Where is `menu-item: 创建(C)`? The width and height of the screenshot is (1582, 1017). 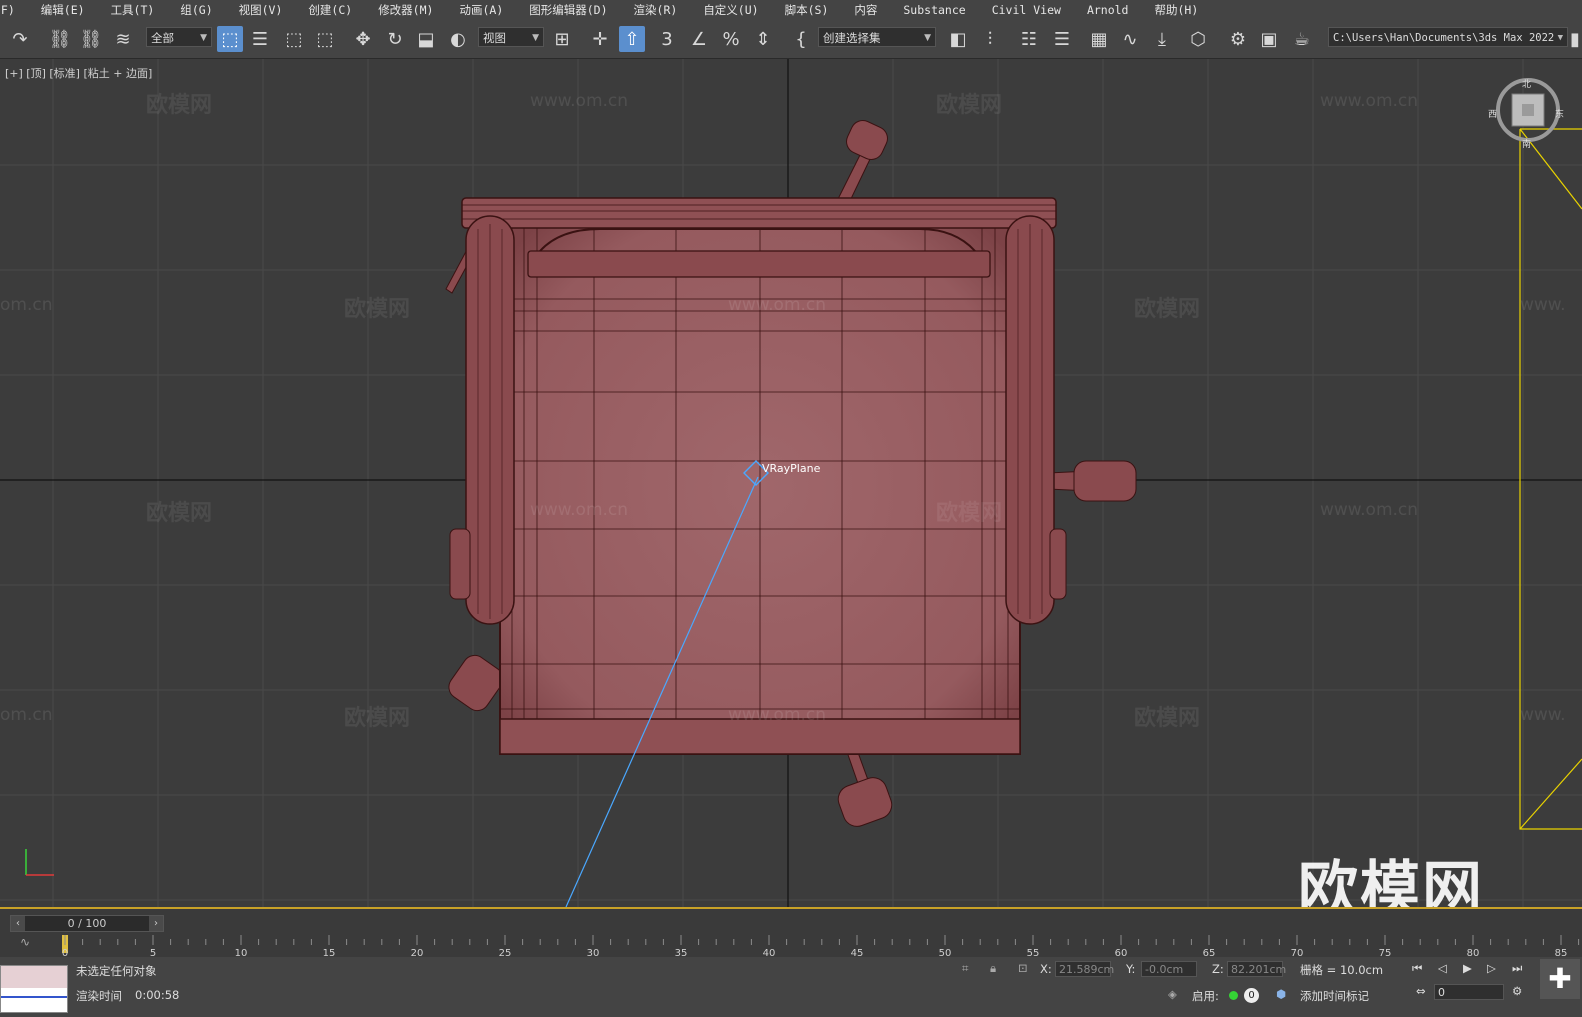
menu-item: 创建(C) is located at coordinates (330, 10).